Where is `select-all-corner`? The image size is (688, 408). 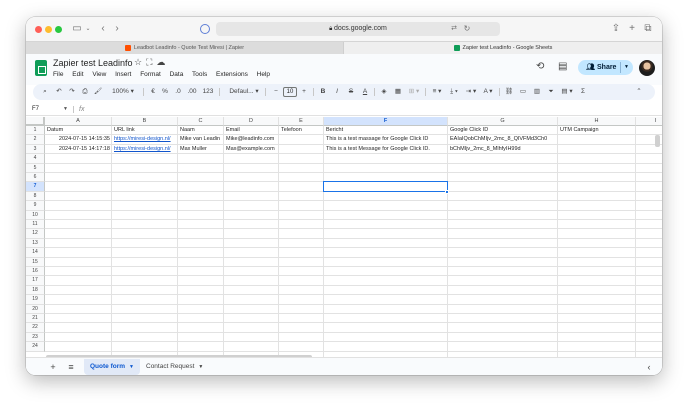 select-all-corner is located at coordinates (35, 121).